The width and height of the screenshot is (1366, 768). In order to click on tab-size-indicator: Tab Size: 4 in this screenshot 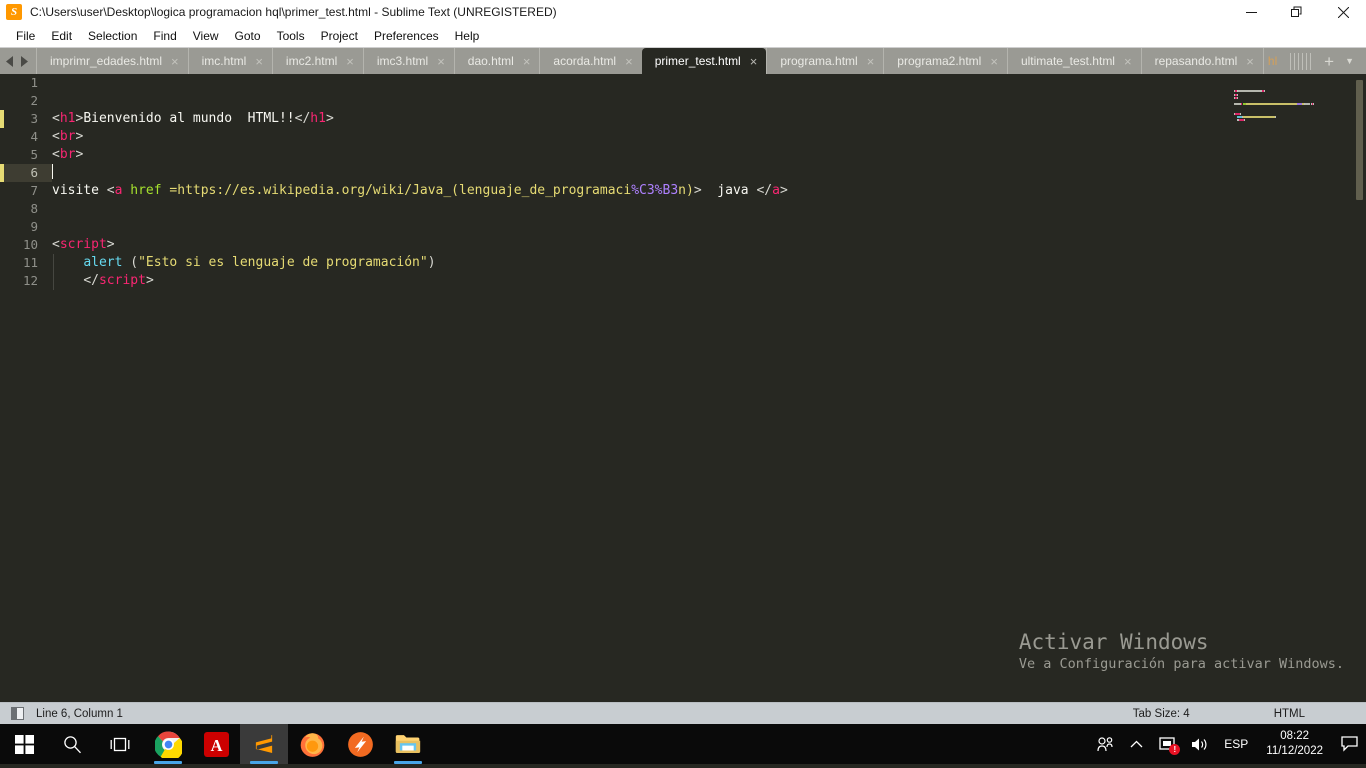, I will do `click(1161, 714)`.